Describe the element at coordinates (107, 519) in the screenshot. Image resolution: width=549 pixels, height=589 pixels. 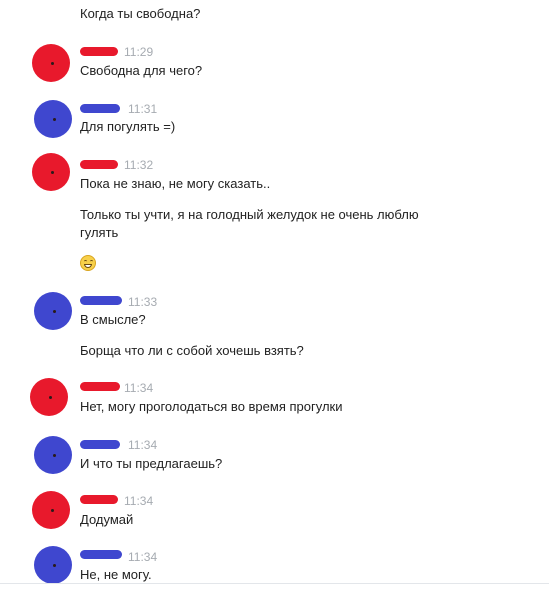
I see `message-text: Додумай` at that location.